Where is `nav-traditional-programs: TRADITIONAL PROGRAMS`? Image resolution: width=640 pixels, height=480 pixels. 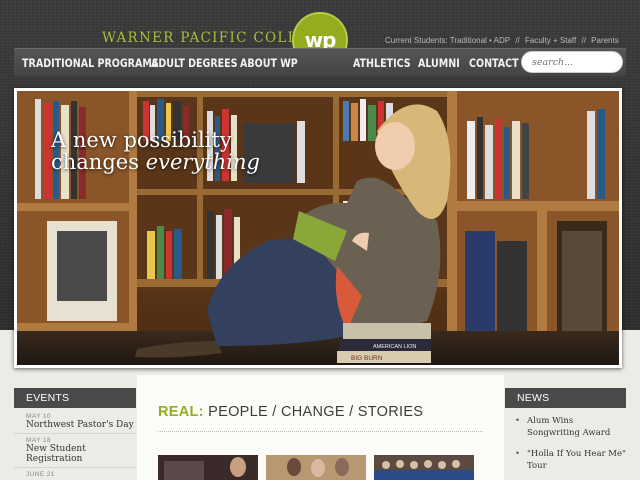 nav-traditional-programs: TRADITIONAL PROGRAMS is located at coordinates (90, 63).